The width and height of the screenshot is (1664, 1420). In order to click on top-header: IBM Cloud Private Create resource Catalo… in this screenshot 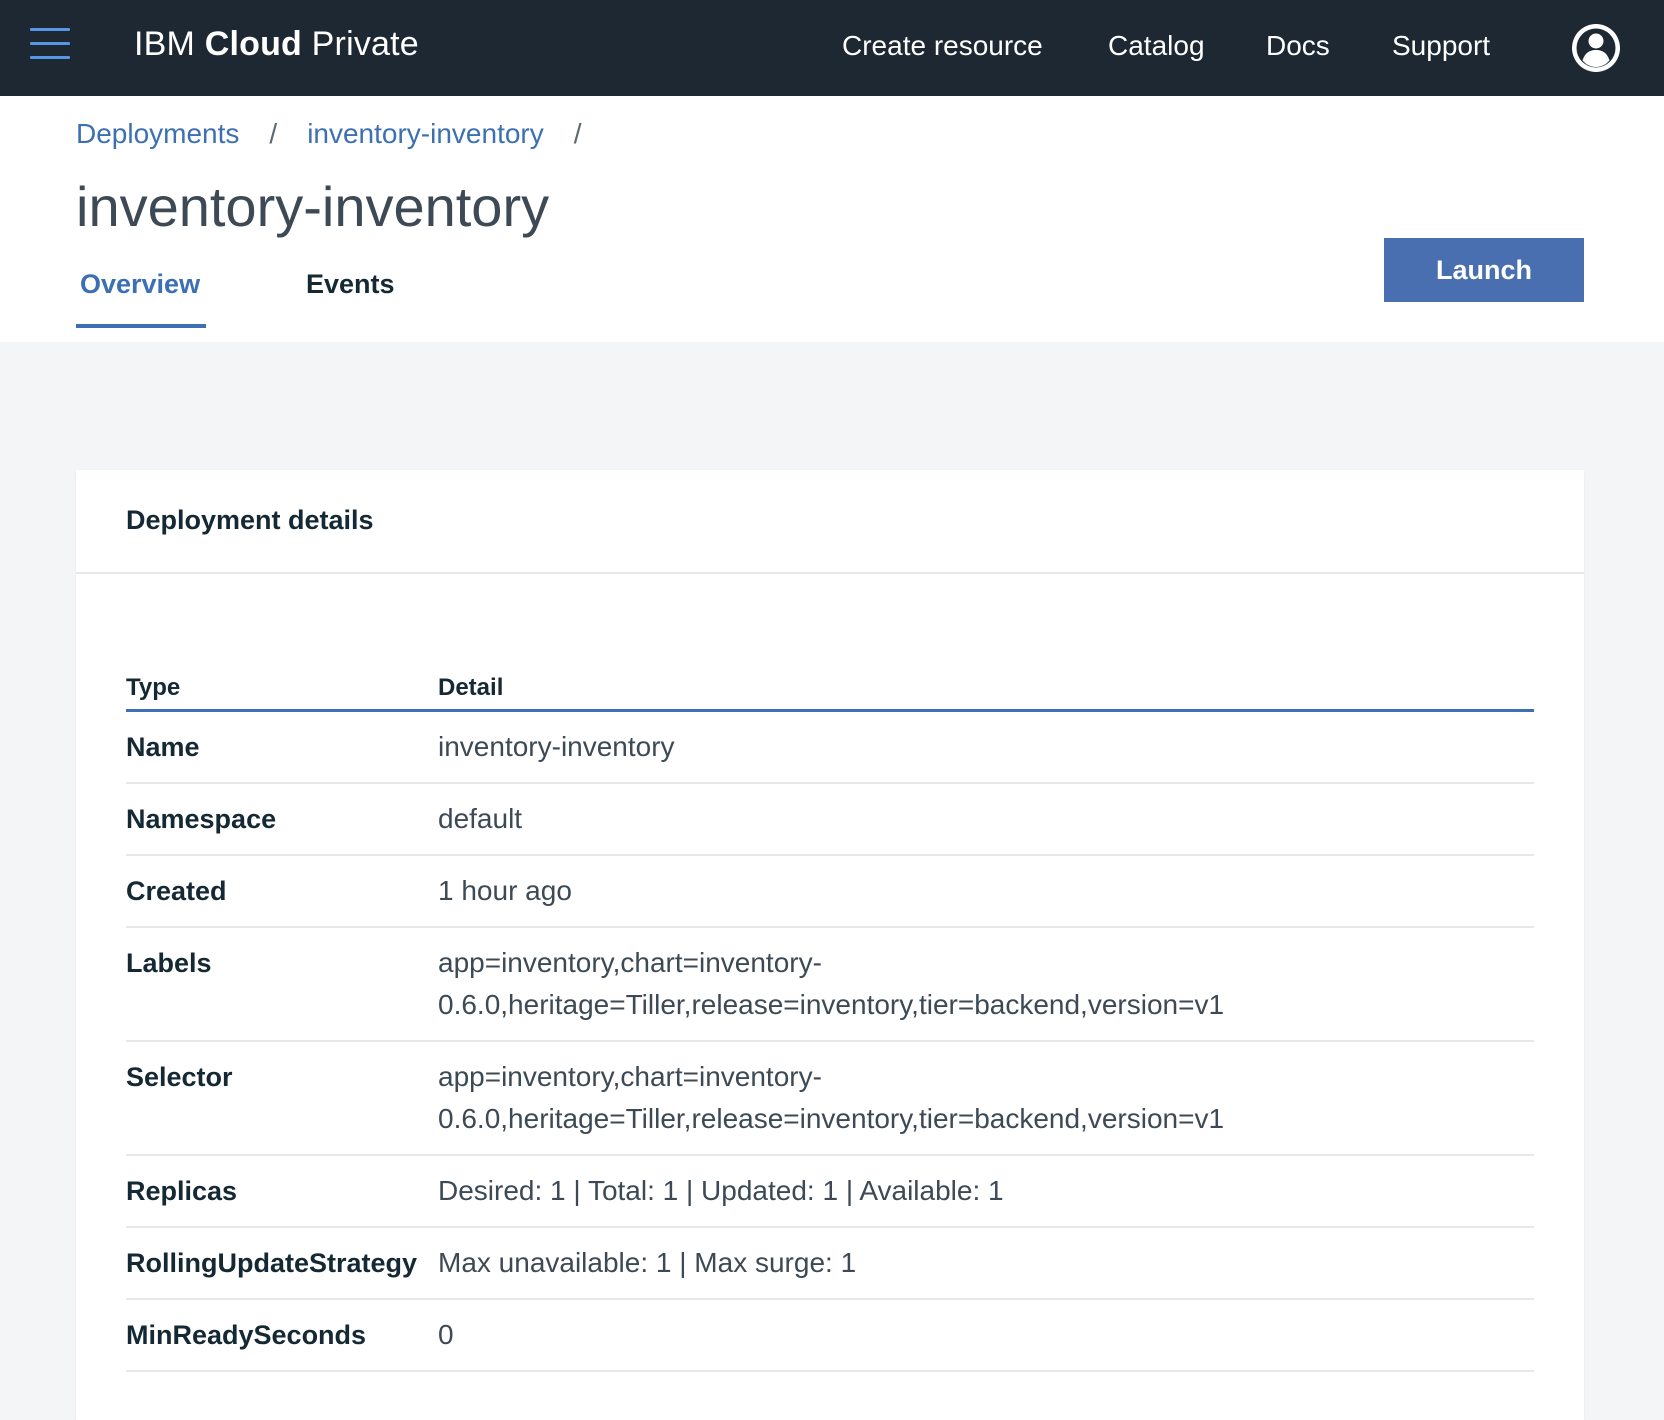, I will do `click(832, 48)`.